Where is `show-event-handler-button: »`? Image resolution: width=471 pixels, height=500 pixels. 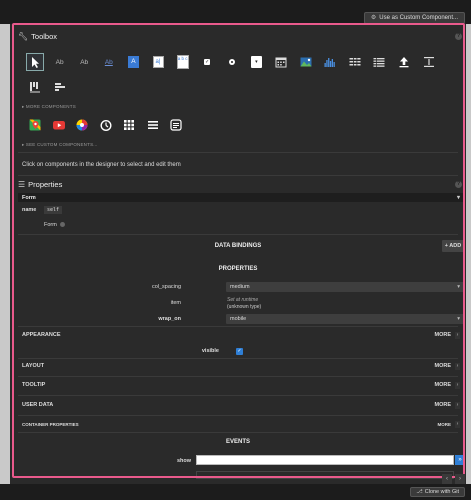
show-event-handler-button: » is located at coordinates (460, 460).